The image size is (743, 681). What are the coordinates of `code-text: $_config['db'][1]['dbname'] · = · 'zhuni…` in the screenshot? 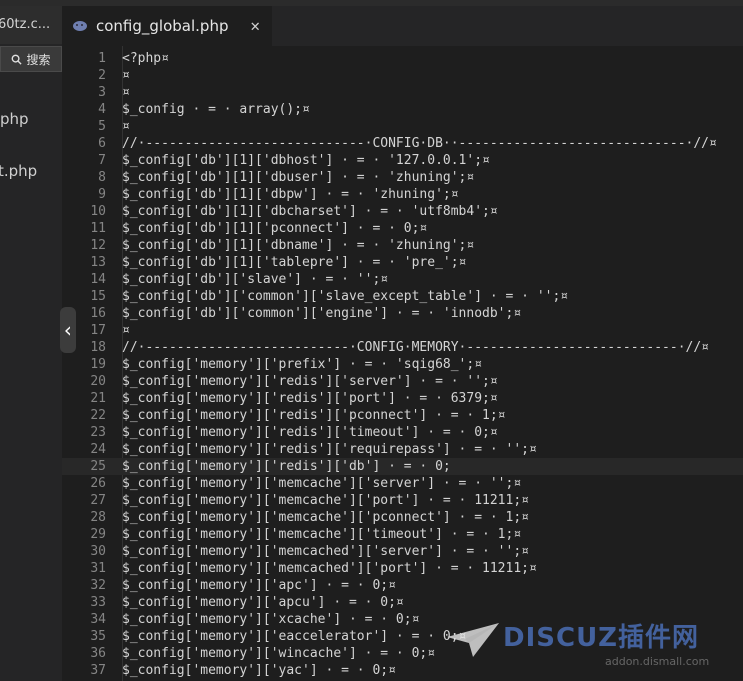 It's located at (298, 245).